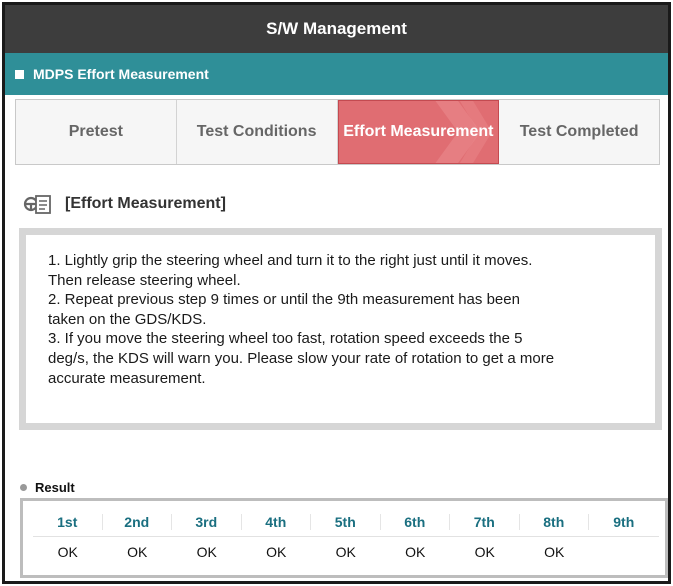  Describe the element at coordinates (121, 74) in the screenshot. I see `sub-header-title: MDPS Effort Measurement` at that location.